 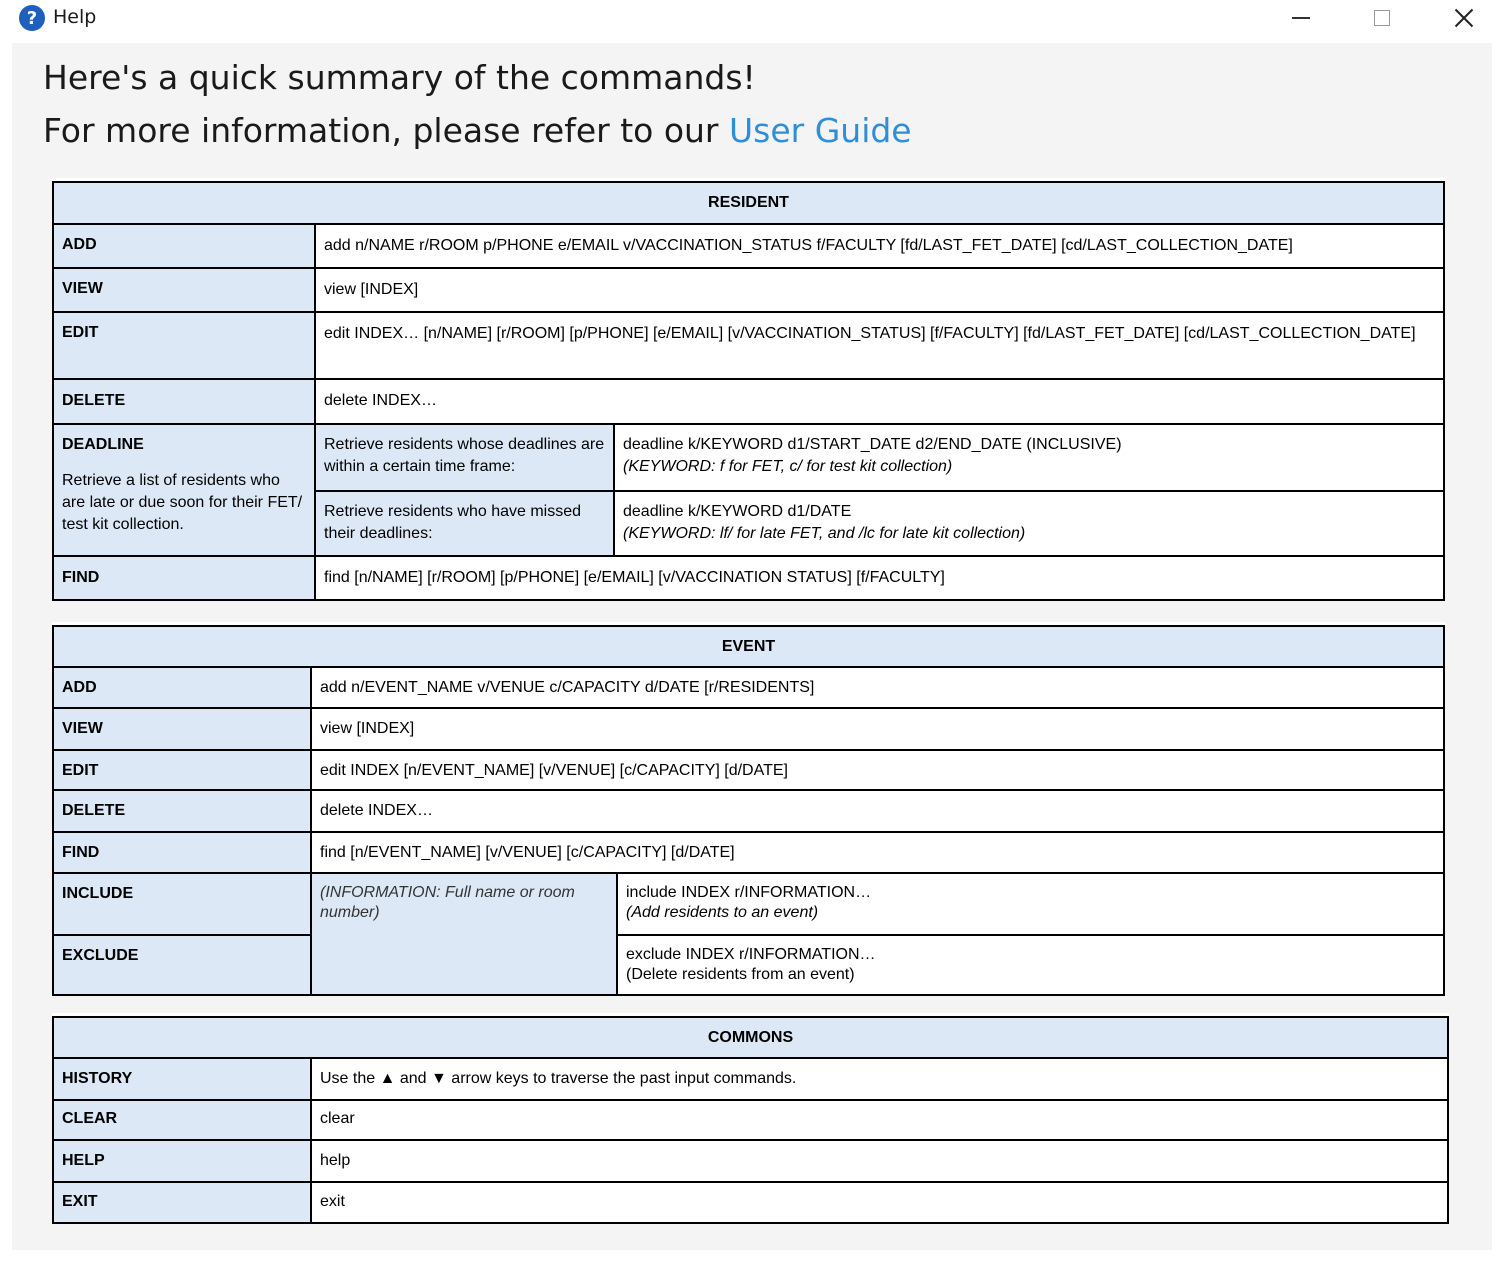 I want to click on resident-add-label: ADD, so click(x=184, y=246).